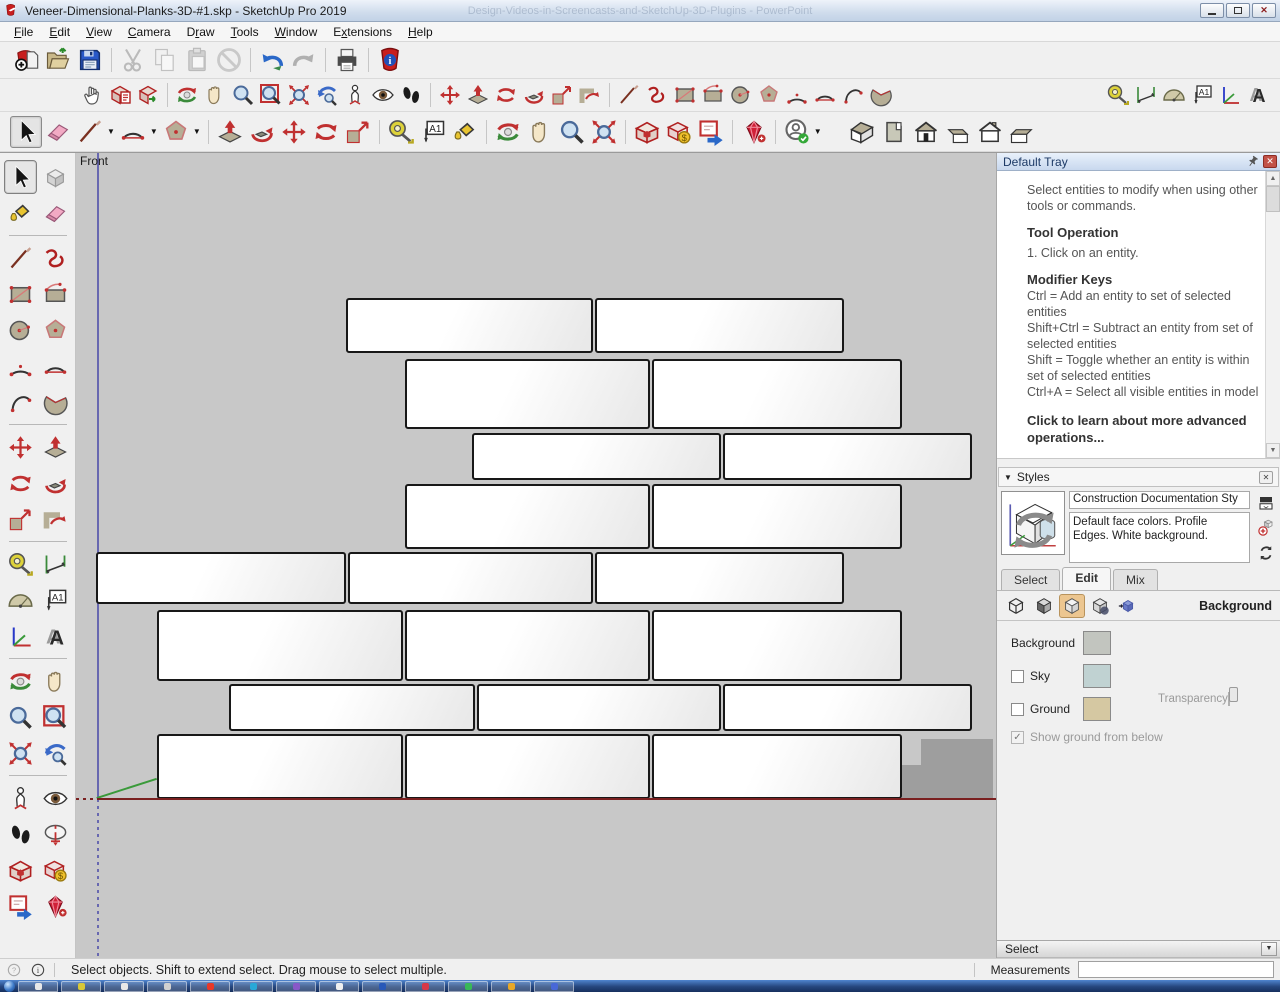 The width and height of the screenshot is (1280, 992). I want to click on push-pull-button, so click(55, 447).